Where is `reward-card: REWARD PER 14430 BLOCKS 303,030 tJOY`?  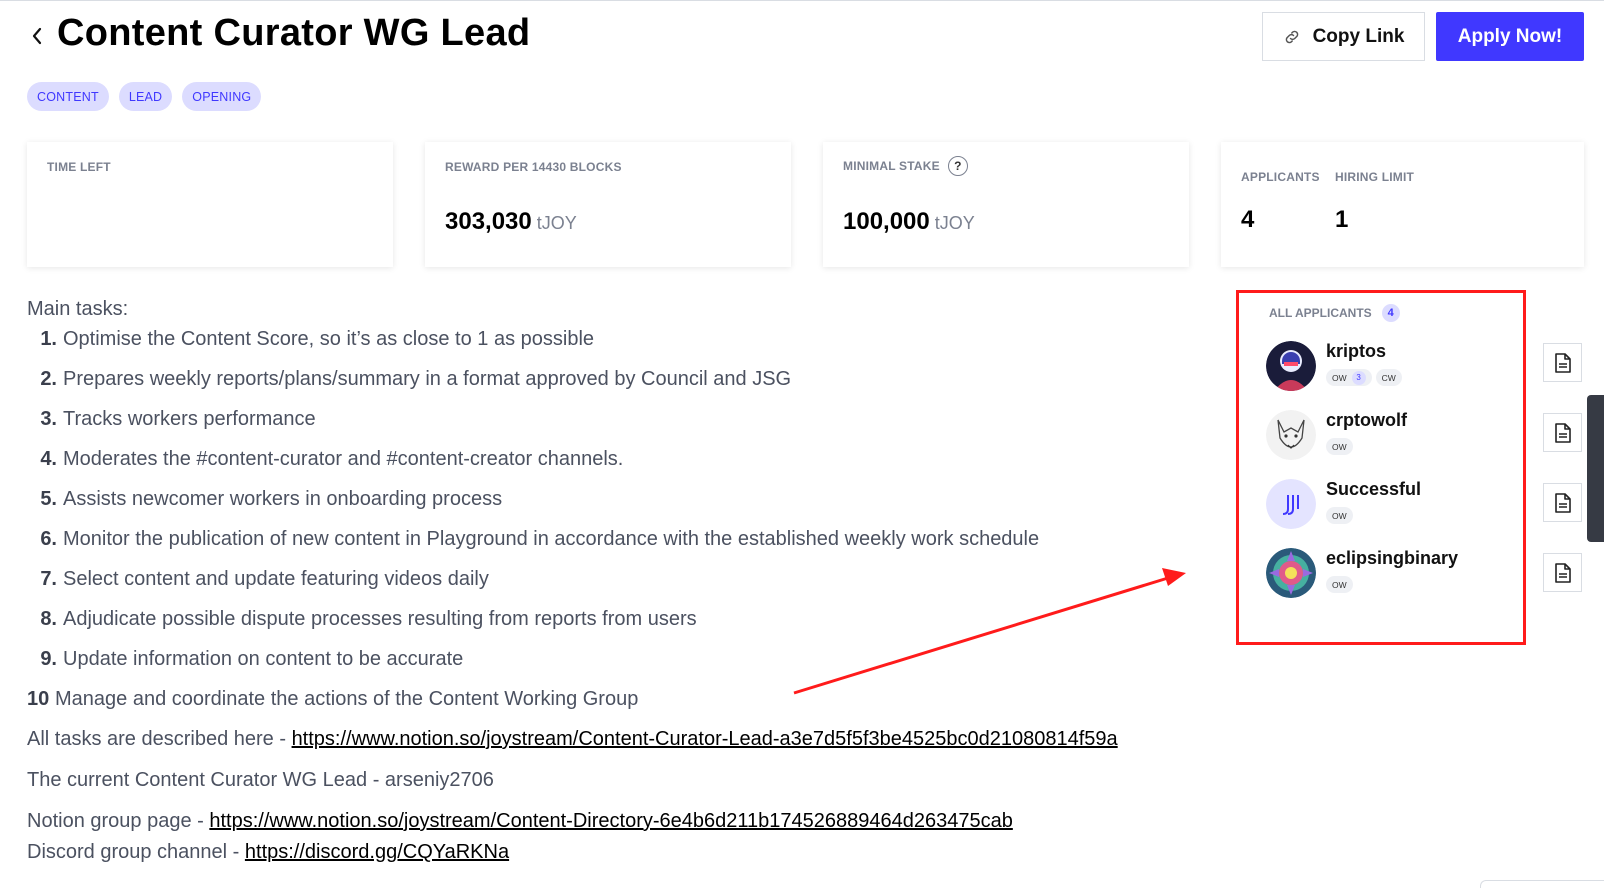
reward-card: REWARD PER 14430 BLOCKS 303,030 tJOY is located at coordinates (608, 204).